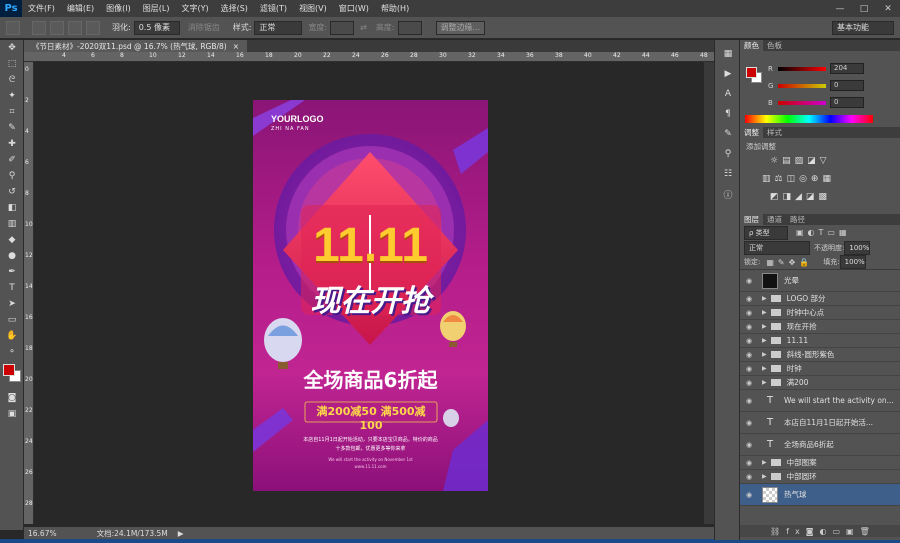  What do you see at coordinates (12, 398) in the screenshot?
I see `quick-mask-icon: ◙` at bounding box center [12, 398].